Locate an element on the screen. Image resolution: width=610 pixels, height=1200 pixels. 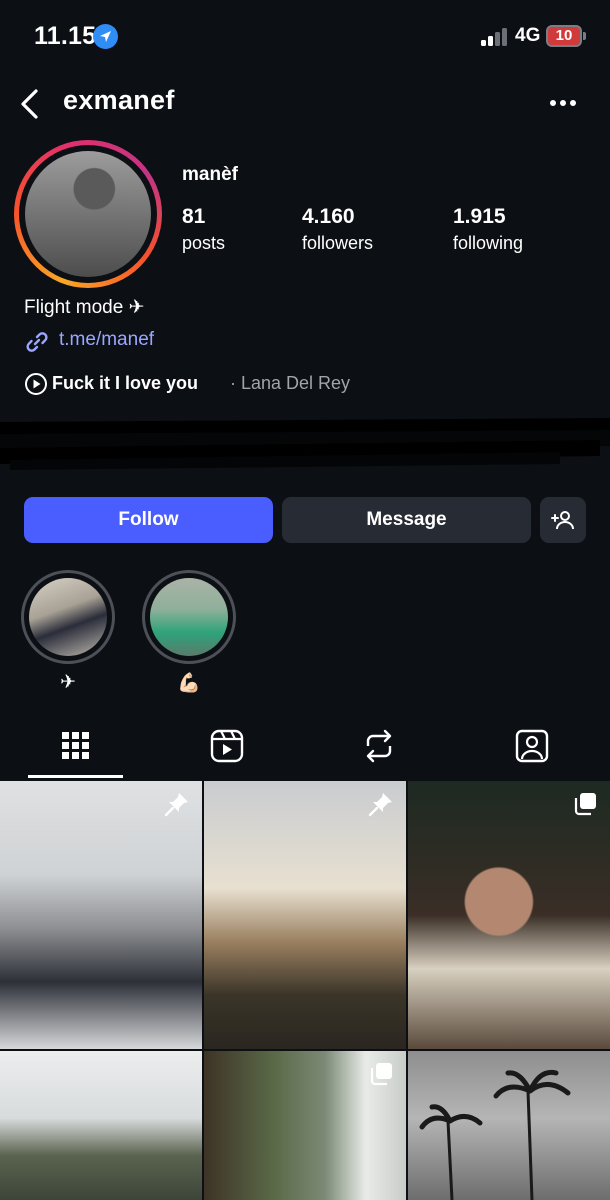
active-tab-indicator is located at coordinates (75, 776).